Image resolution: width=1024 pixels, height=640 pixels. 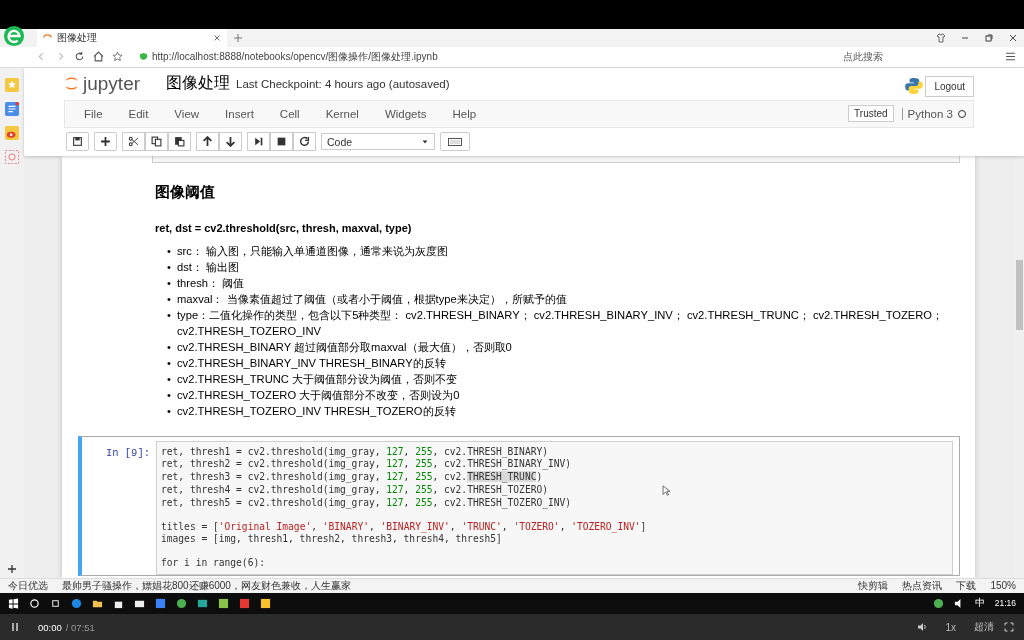 What do you see at coordinates (34, 603) in the screenshot?
I see `search-icon` at bounding box center [34, 603].